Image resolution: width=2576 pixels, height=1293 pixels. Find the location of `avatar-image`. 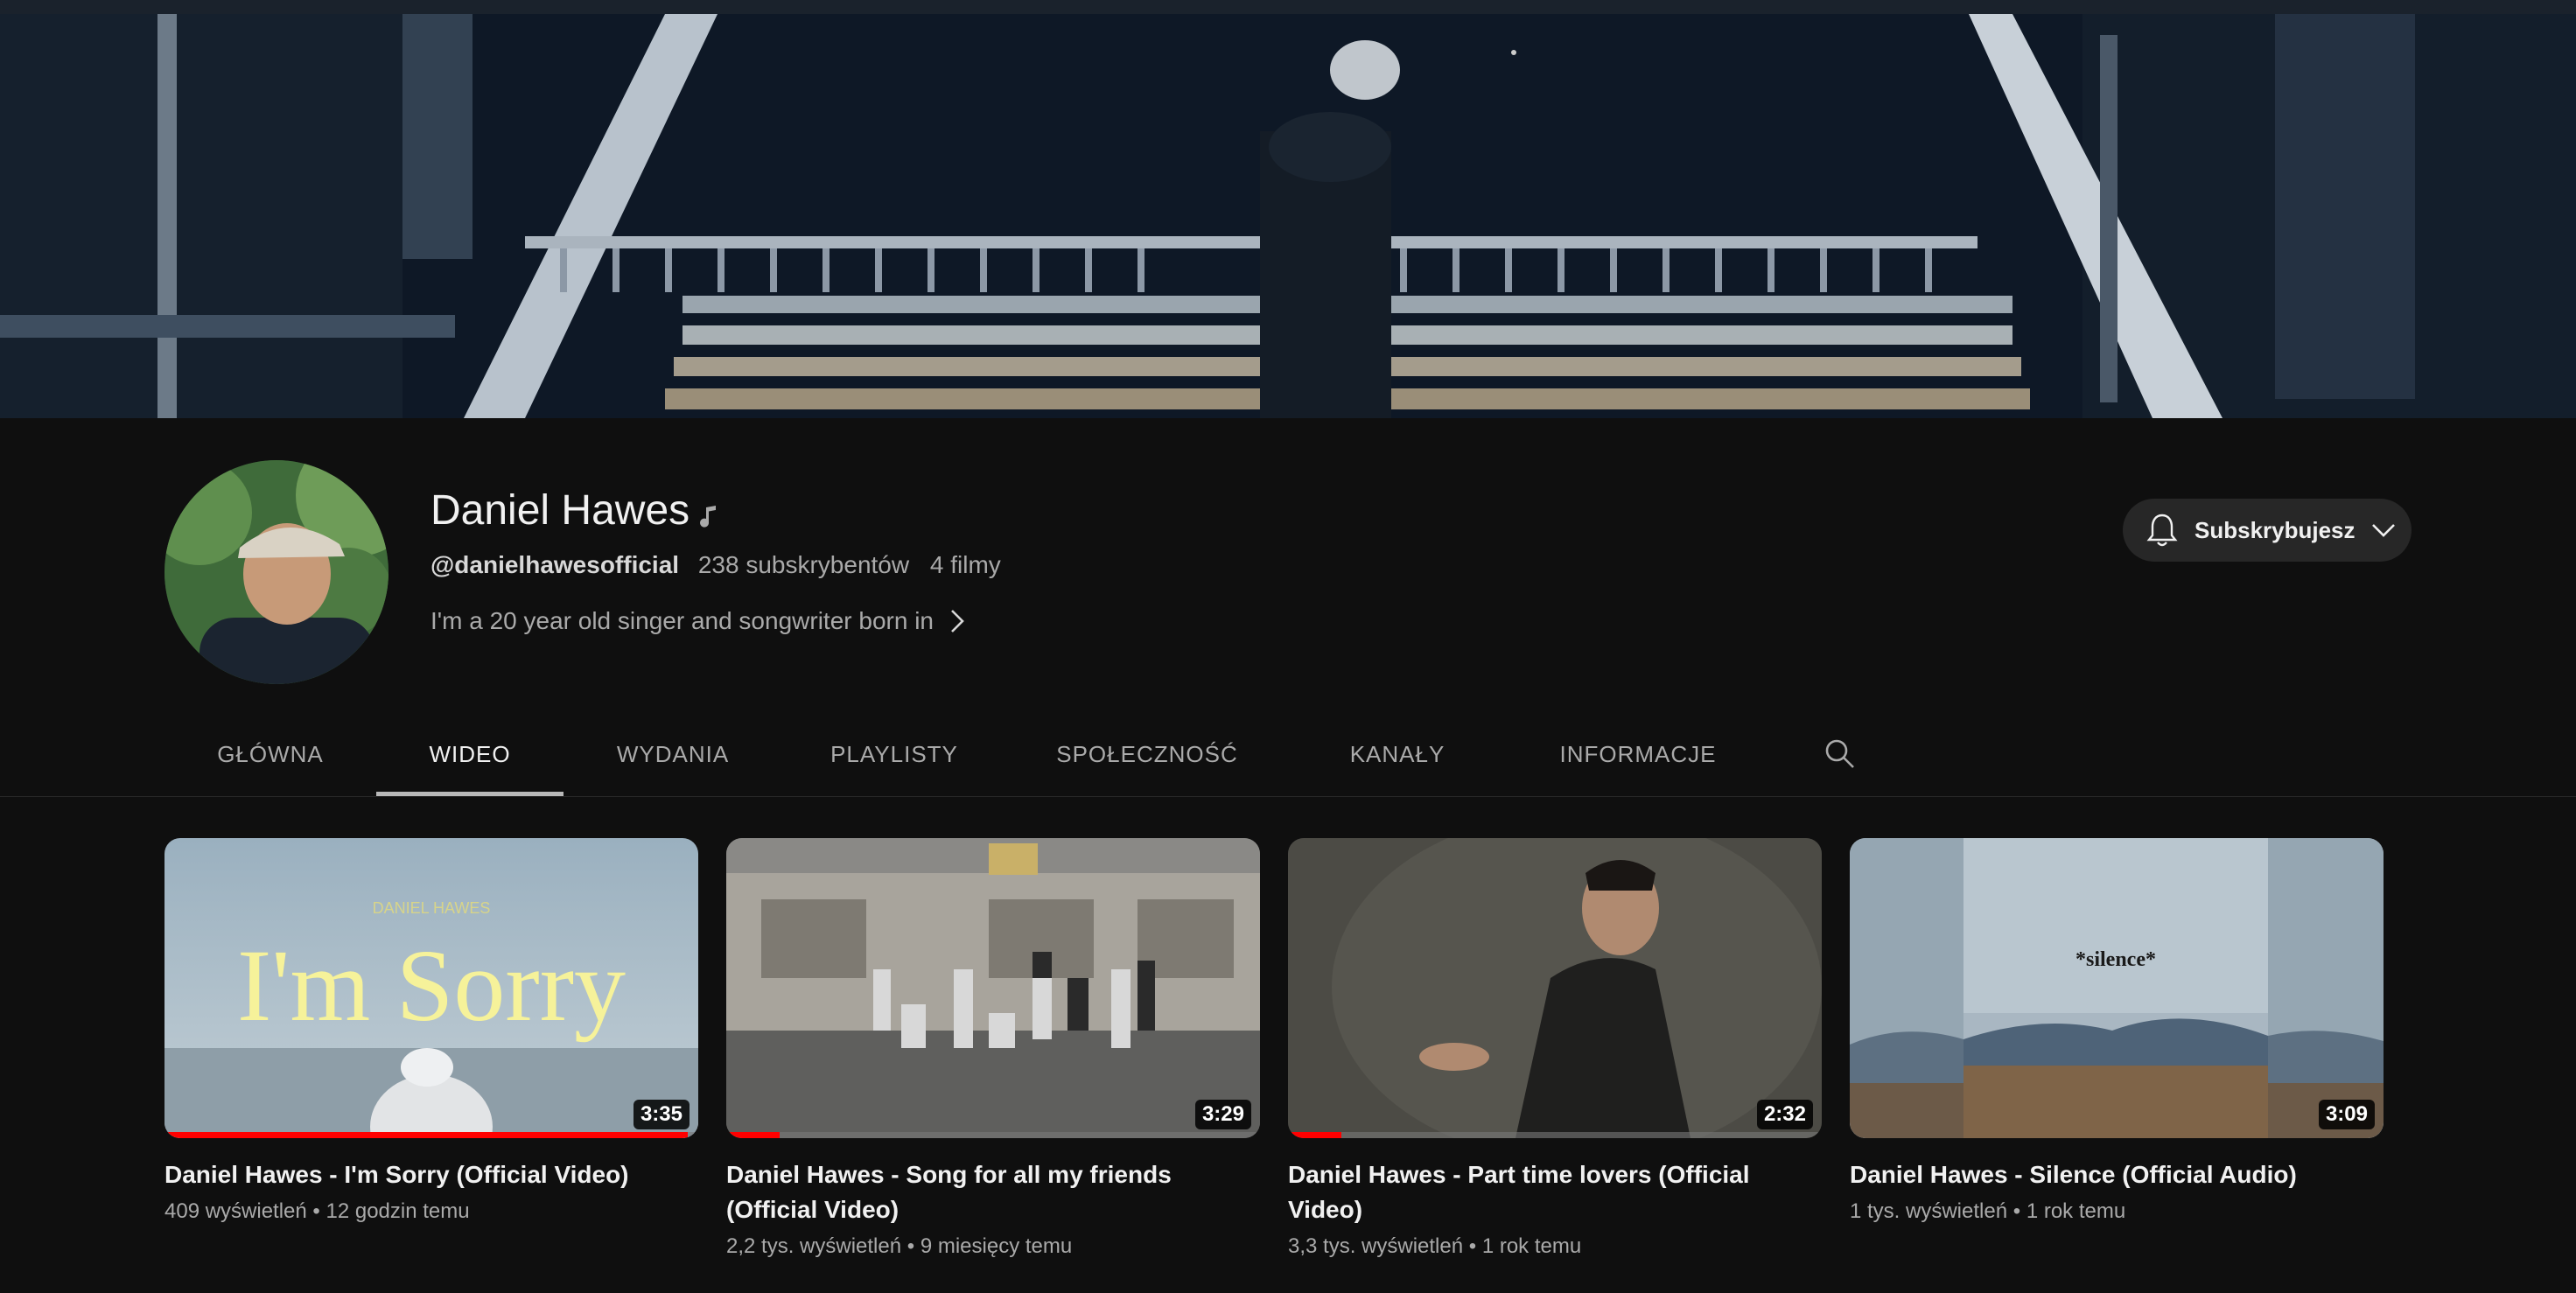

avatar-image is located at coordinates (276, 572).